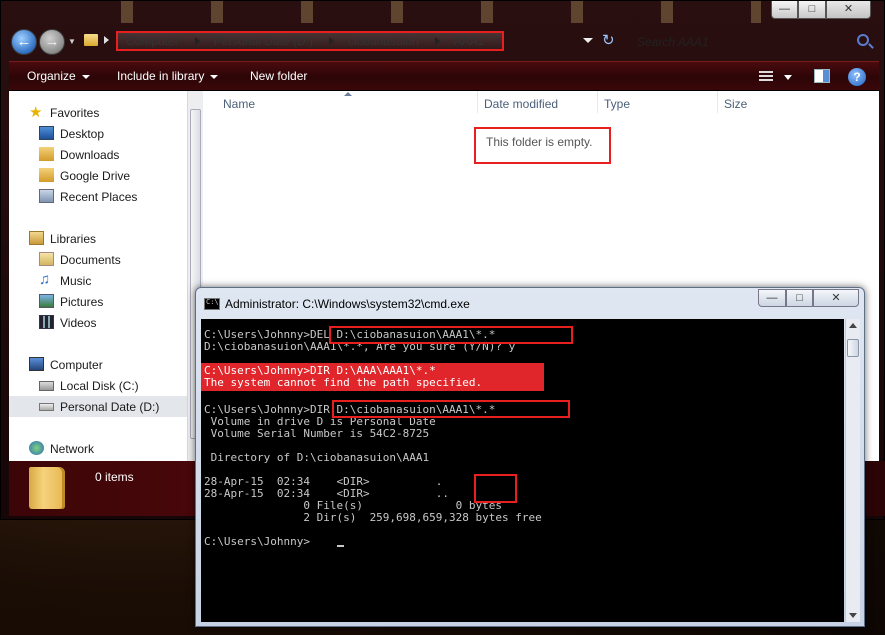 The height and width of the screenshot is (635, 885). I want to click on console-line: 2 Dir(s) 259,698,659,328 bytes free, so click(373, 517).